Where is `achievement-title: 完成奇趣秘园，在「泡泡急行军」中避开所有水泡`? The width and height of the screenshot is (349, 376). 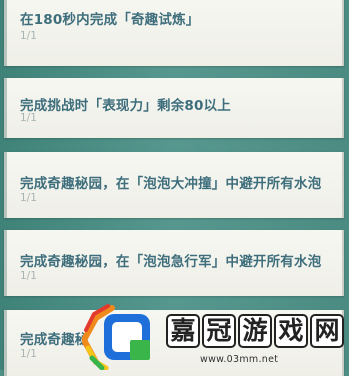
achievement-title: 完成奇趣秘园，在「泡泡急行军」中避开所有水泡 is located at coordinates (171, 262).